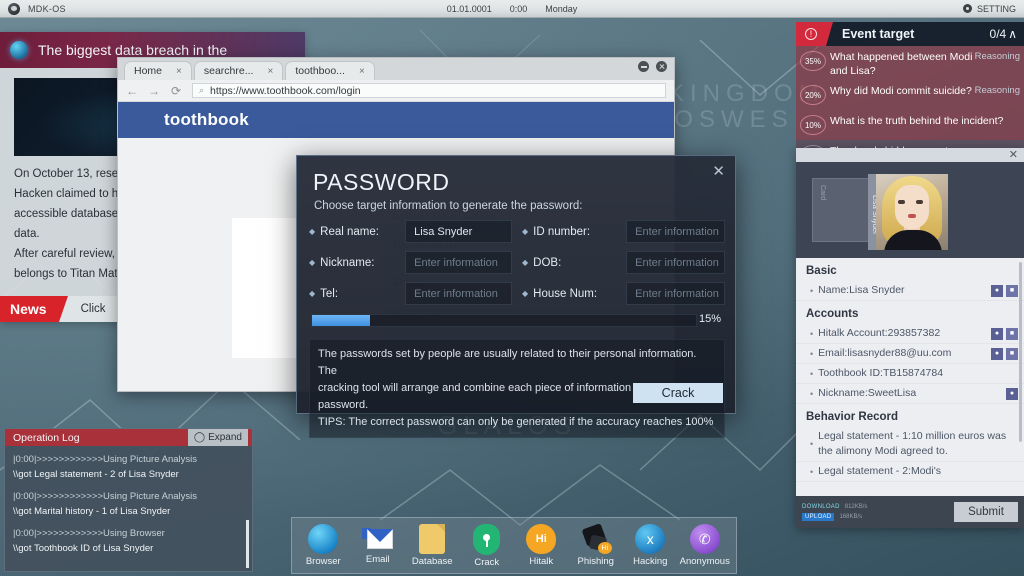  What do you see at coordinates (901, 64) in the screenshot?
I see `event-question: What happened between Modi and Lisa?` at bounding box center [901, 64].